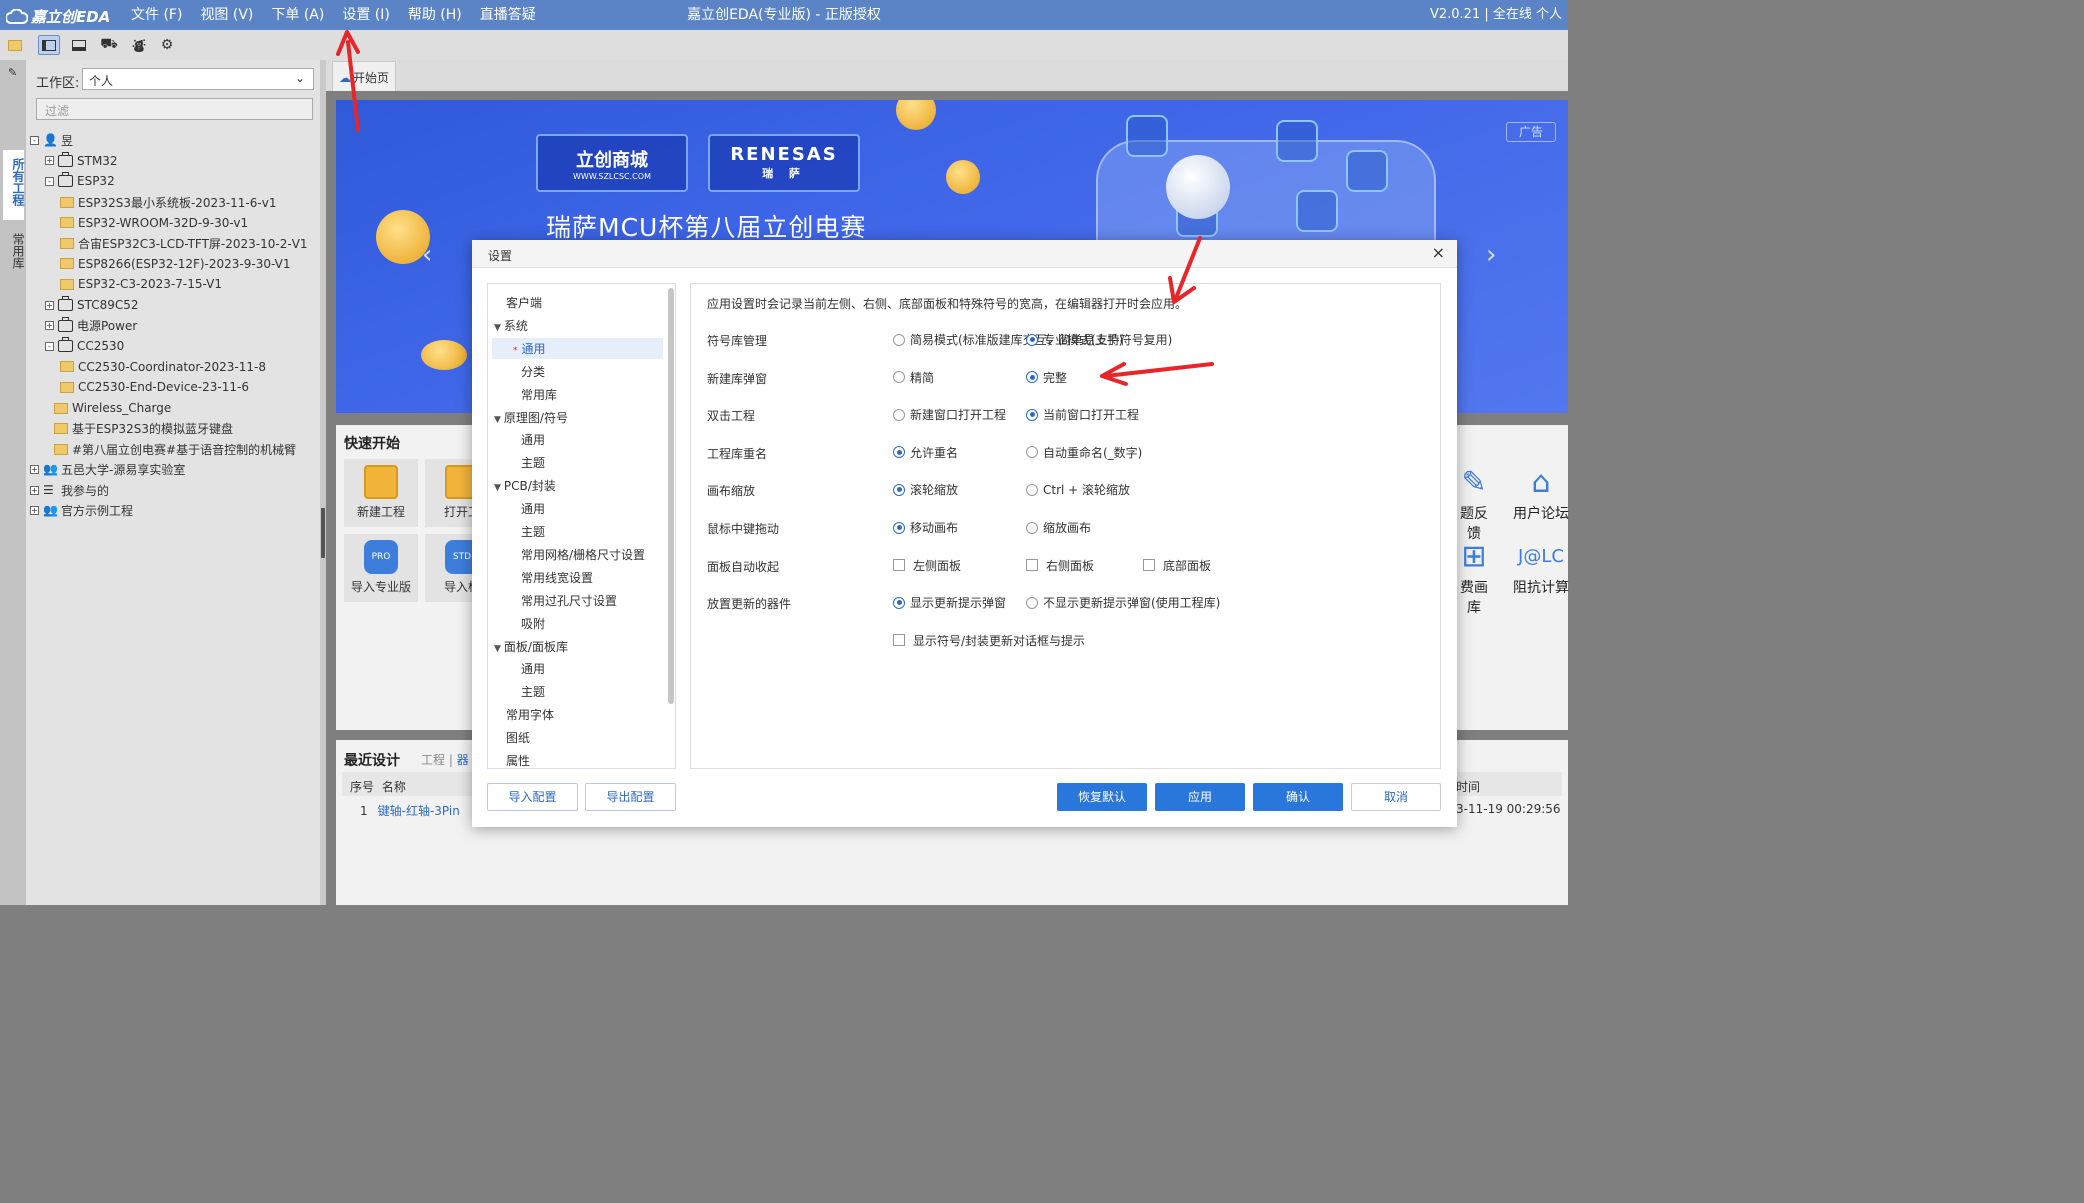 This screenshot has width=2084, height=1203. Describe the element at coordinates (949, 602) in the screenshot. I see `radio-option: 显示更新提示弹窗` at that location.